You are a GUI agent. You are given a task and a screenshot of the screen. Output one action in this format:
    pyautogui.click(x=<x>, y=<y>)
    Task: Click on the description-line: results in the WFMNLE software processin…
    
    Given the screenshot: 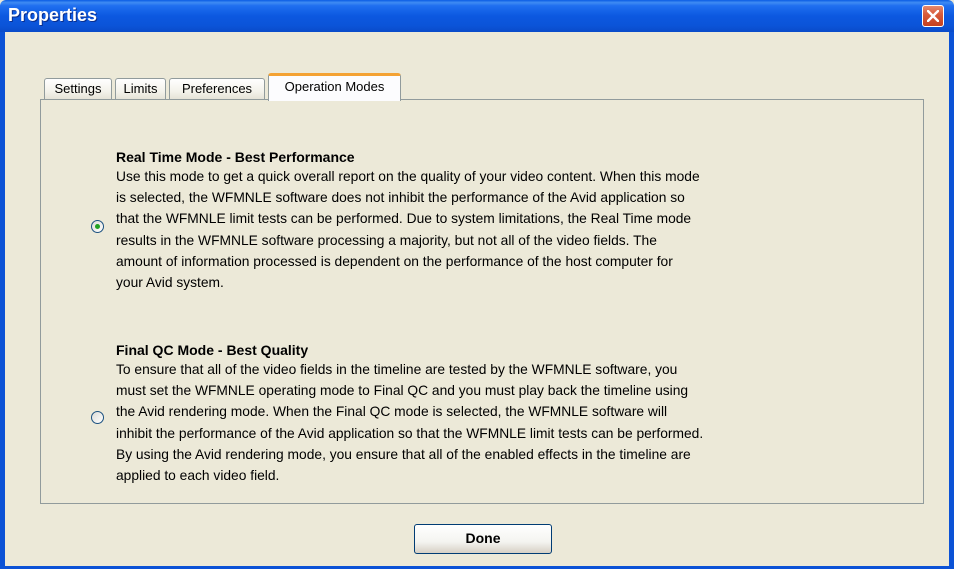 What is the action you would take?
    pyautogui.click(x=386, y=240)
    